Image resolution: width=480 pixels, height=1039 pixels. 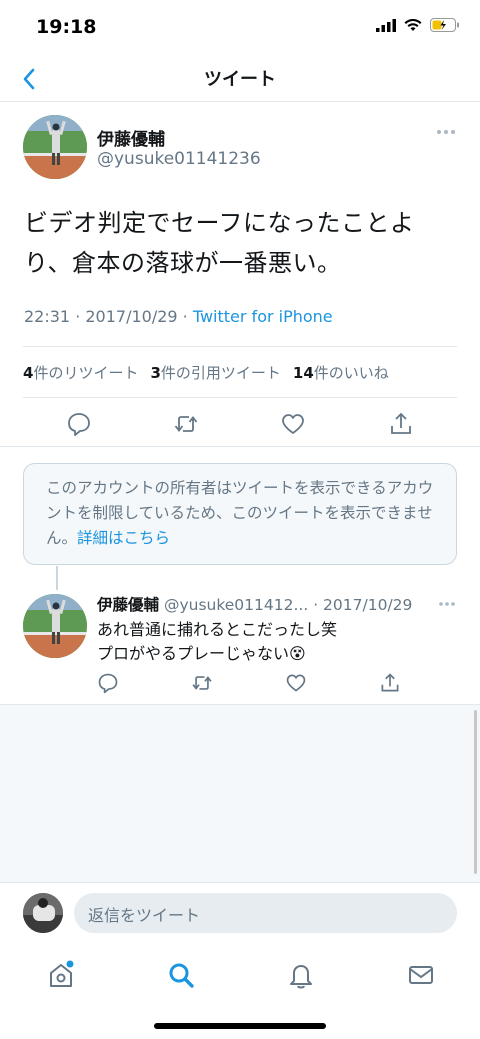 What do you see at coordinates (303, 372) in the screenshot?
I see `likes-count: 14` at bounding box center [303, 372].